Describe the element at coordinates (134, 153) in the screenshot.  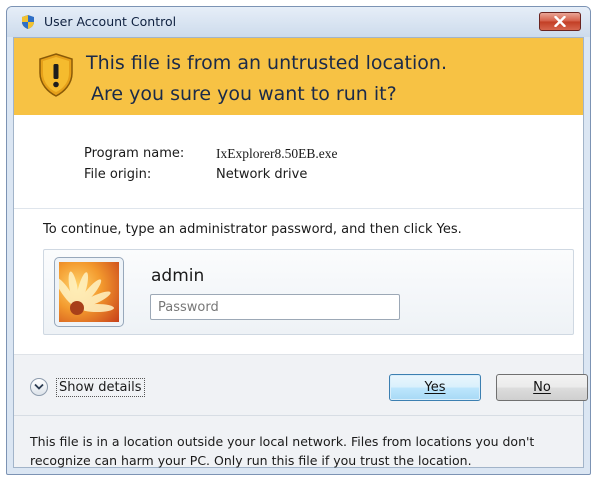
I see `program-name-label: Program name:` at that location.